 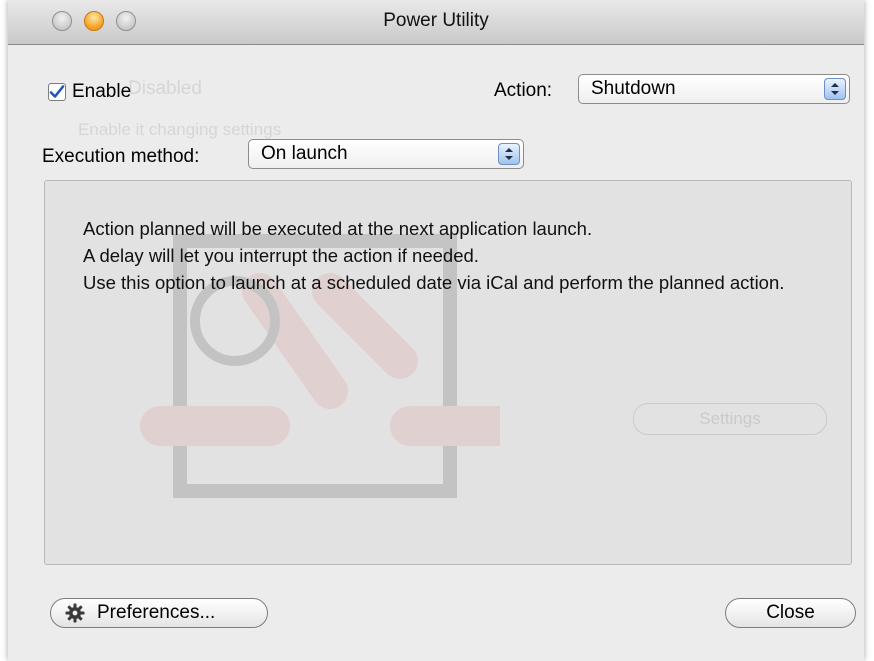 I want to click on background-watermark: Disabled, so click(x=165, y=89).